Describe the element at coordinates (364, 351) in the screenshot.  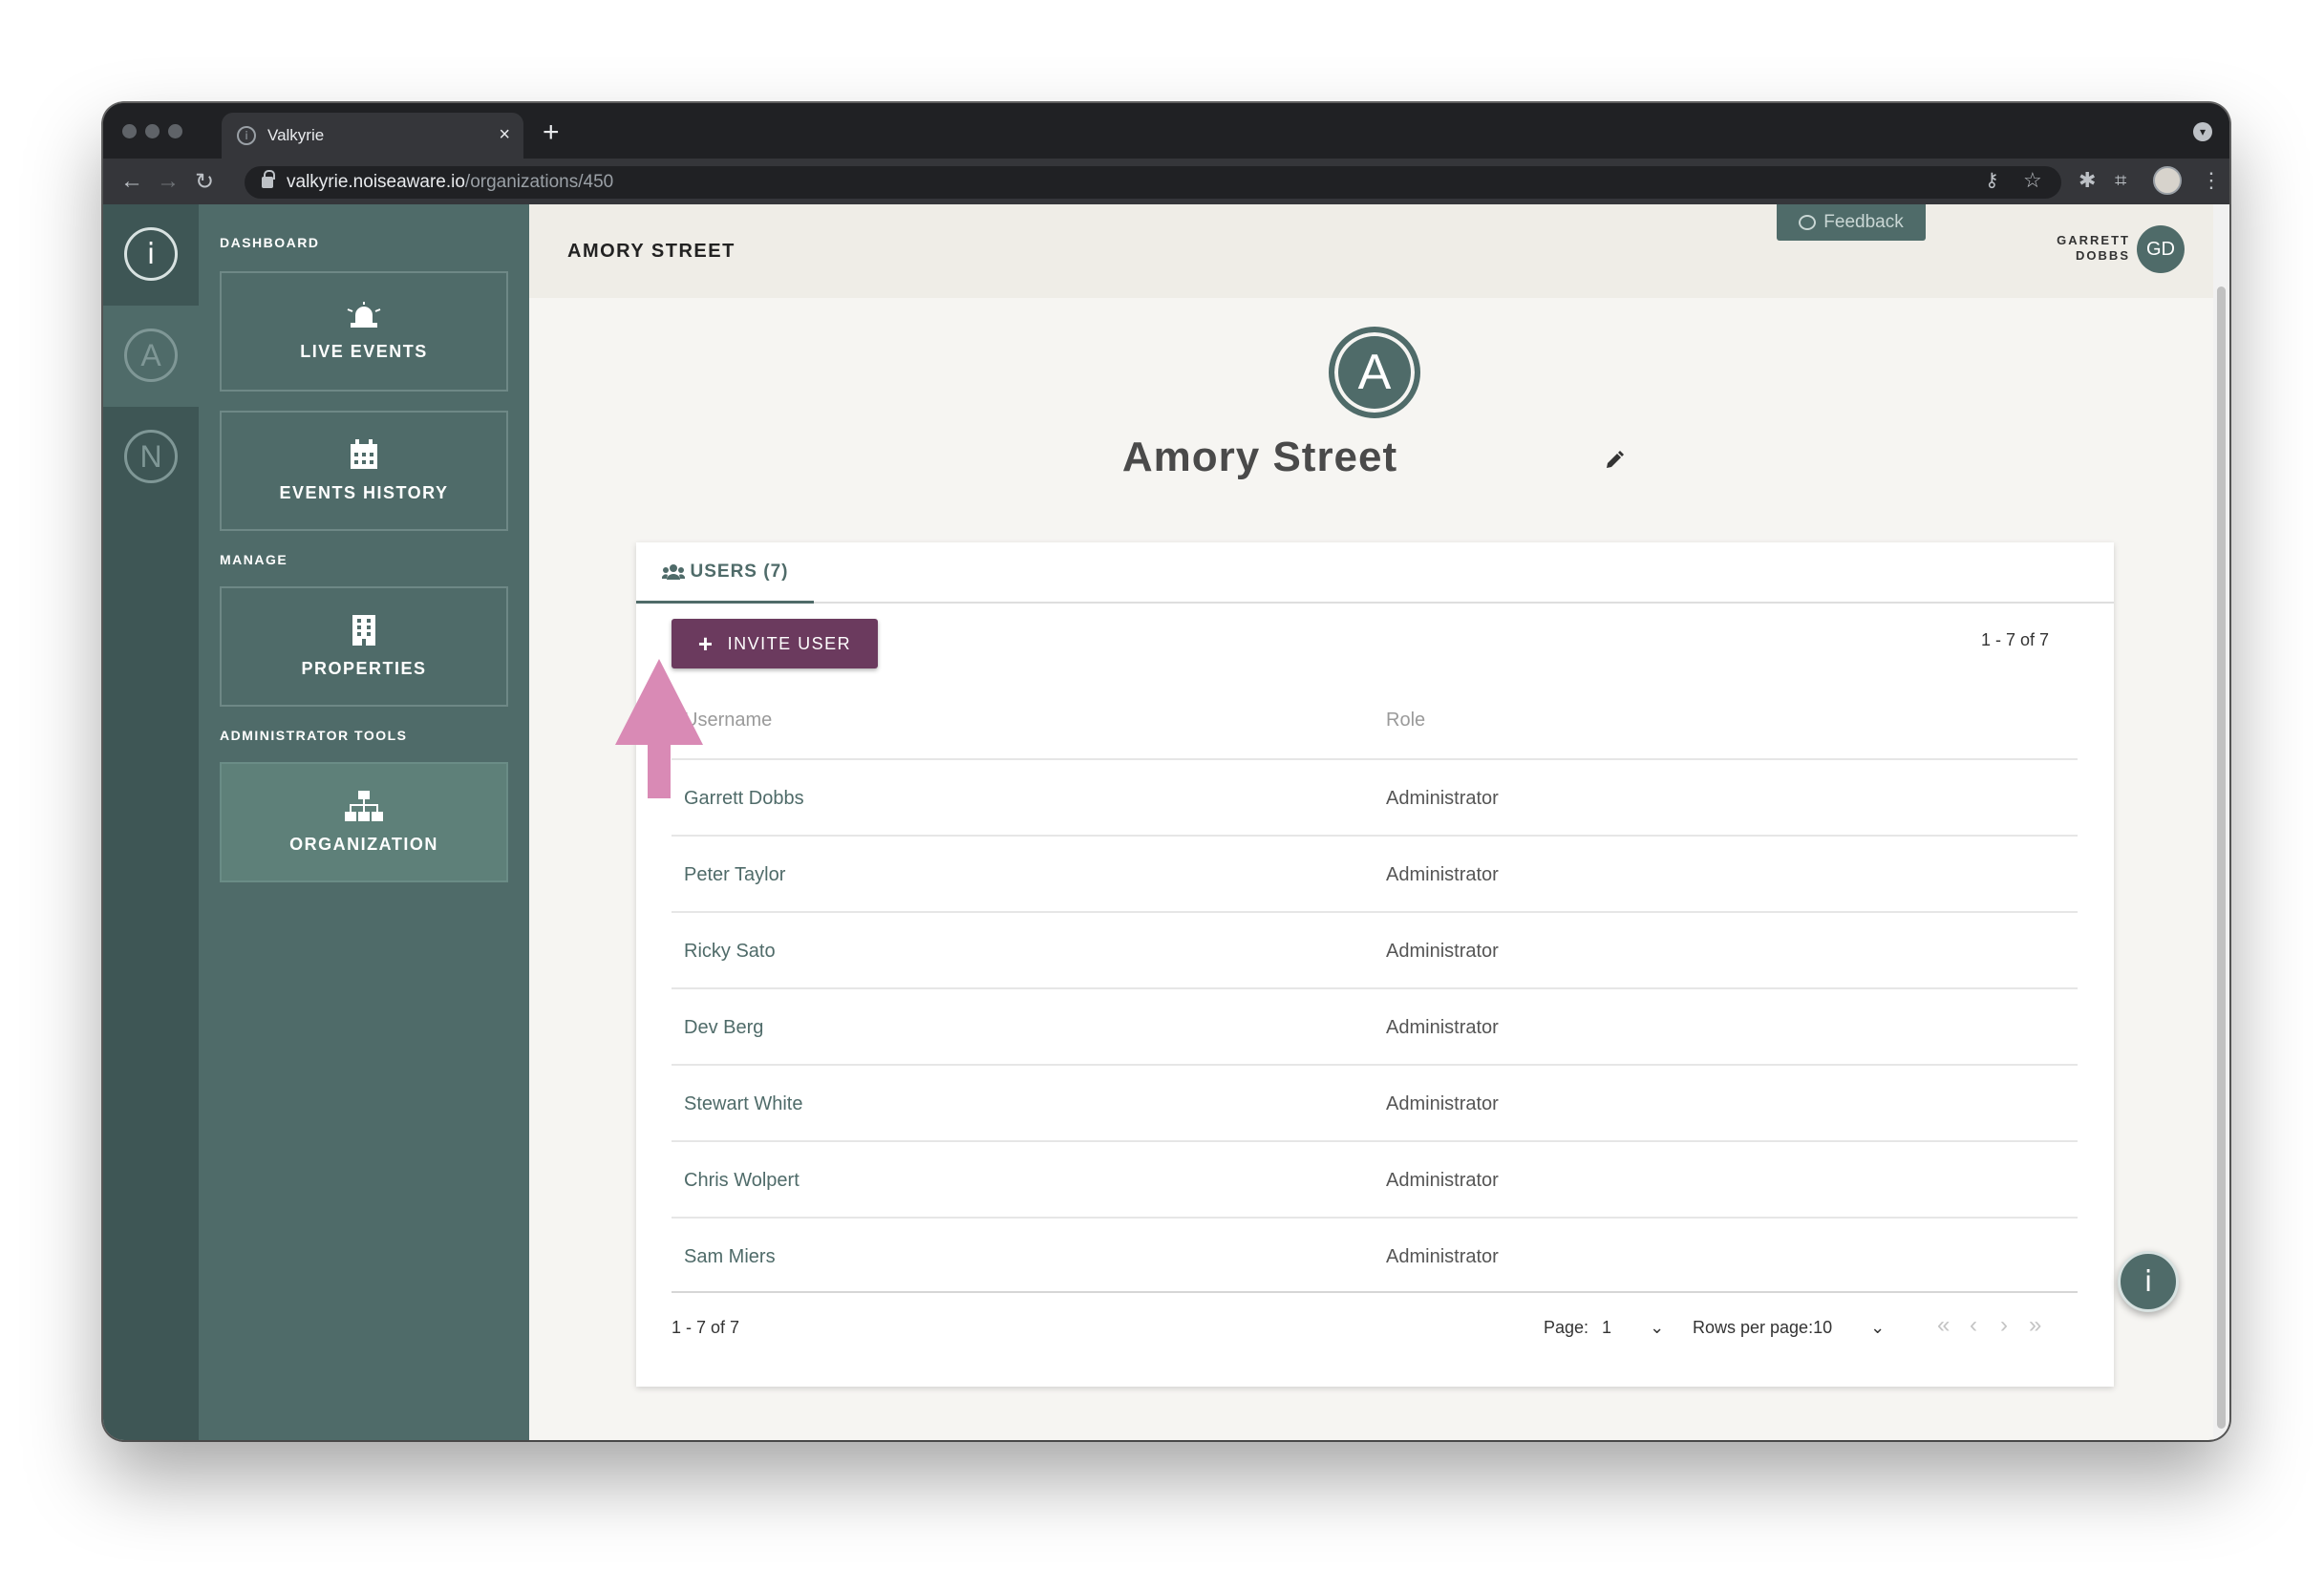
I see `nav-live-events-label: LIVE EVENTS` at that location.